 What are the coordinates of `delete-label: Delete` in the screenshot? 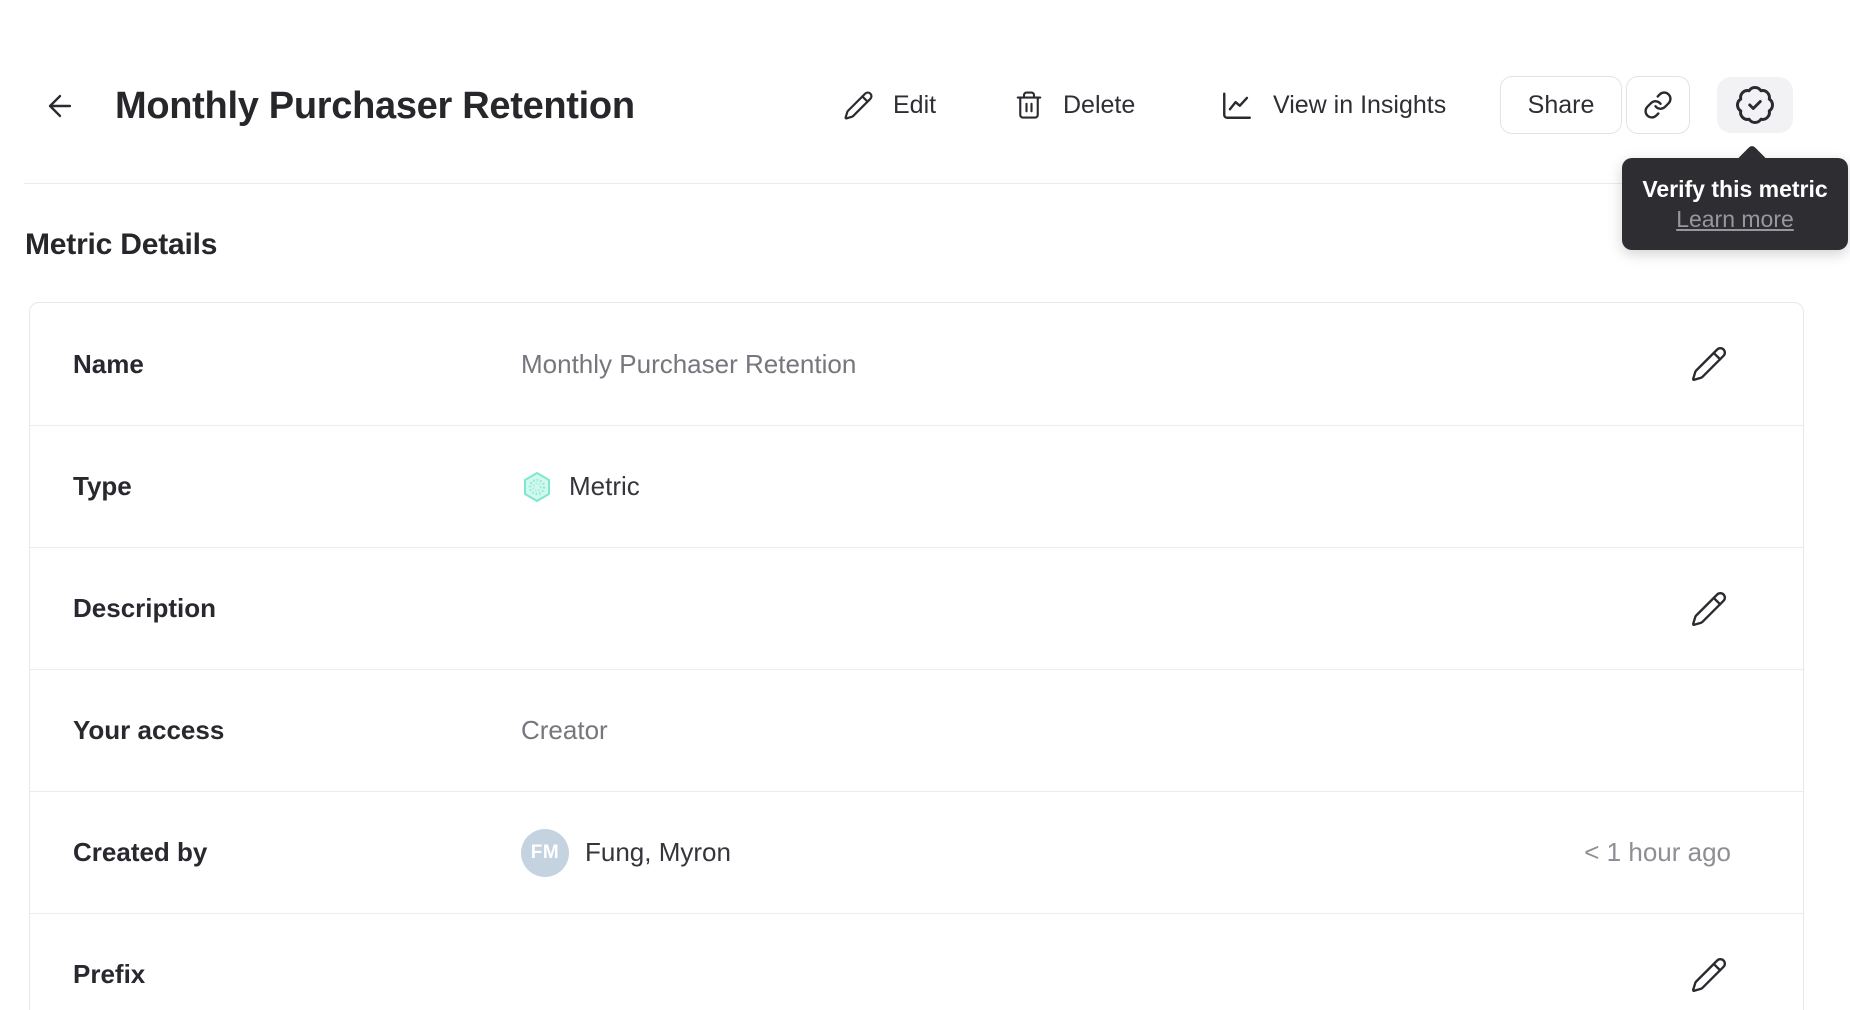 It's located at (1099, 104).